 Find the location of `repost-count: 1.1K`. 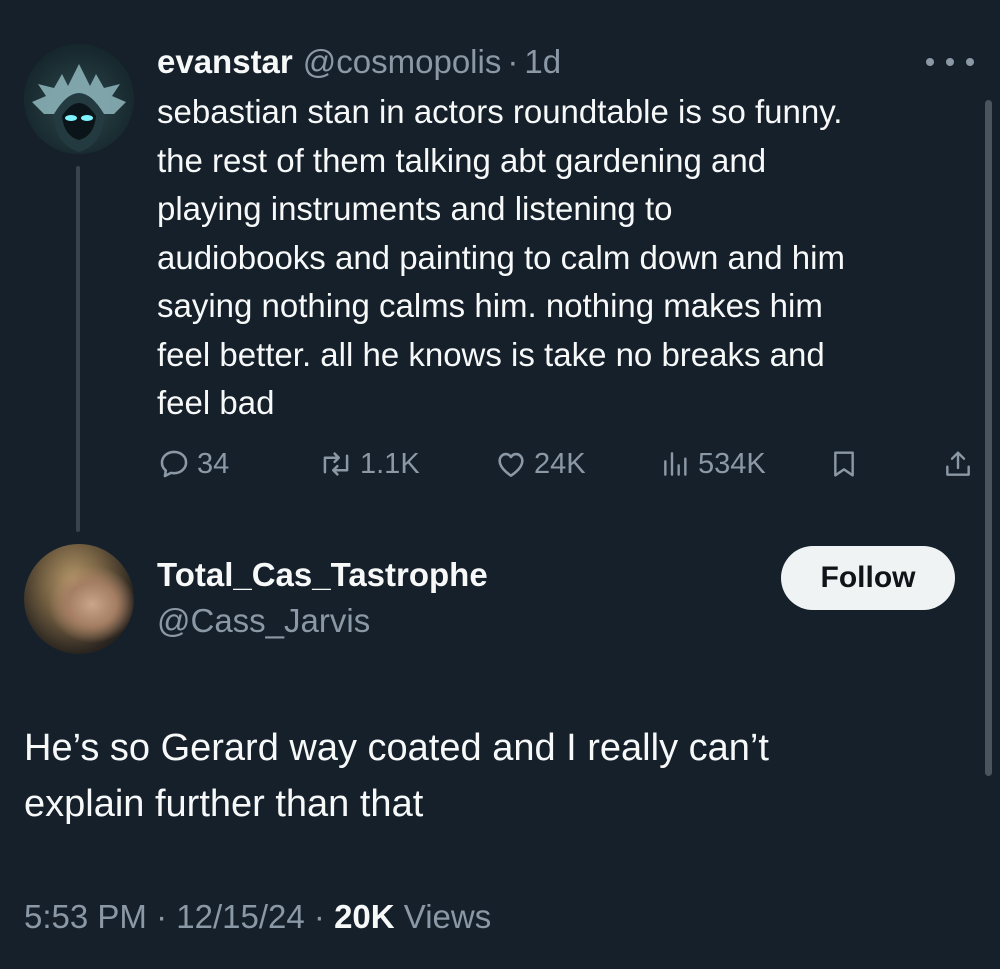

repost-count: 1.1K is located at coordinates (390, 463).